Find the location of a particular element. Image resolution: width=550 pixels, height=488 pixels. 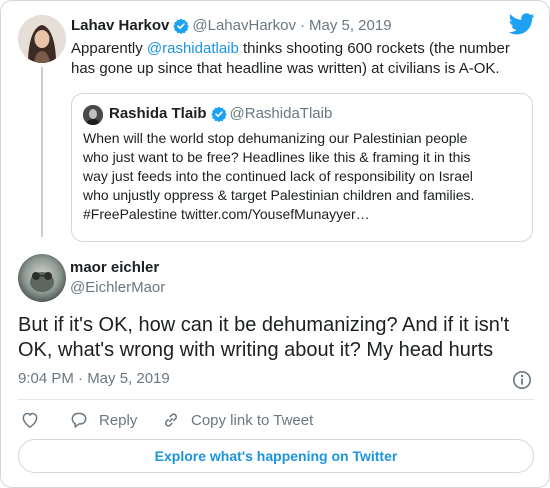

parent-text-lead: Apparently is located at coordinates (109, 48).